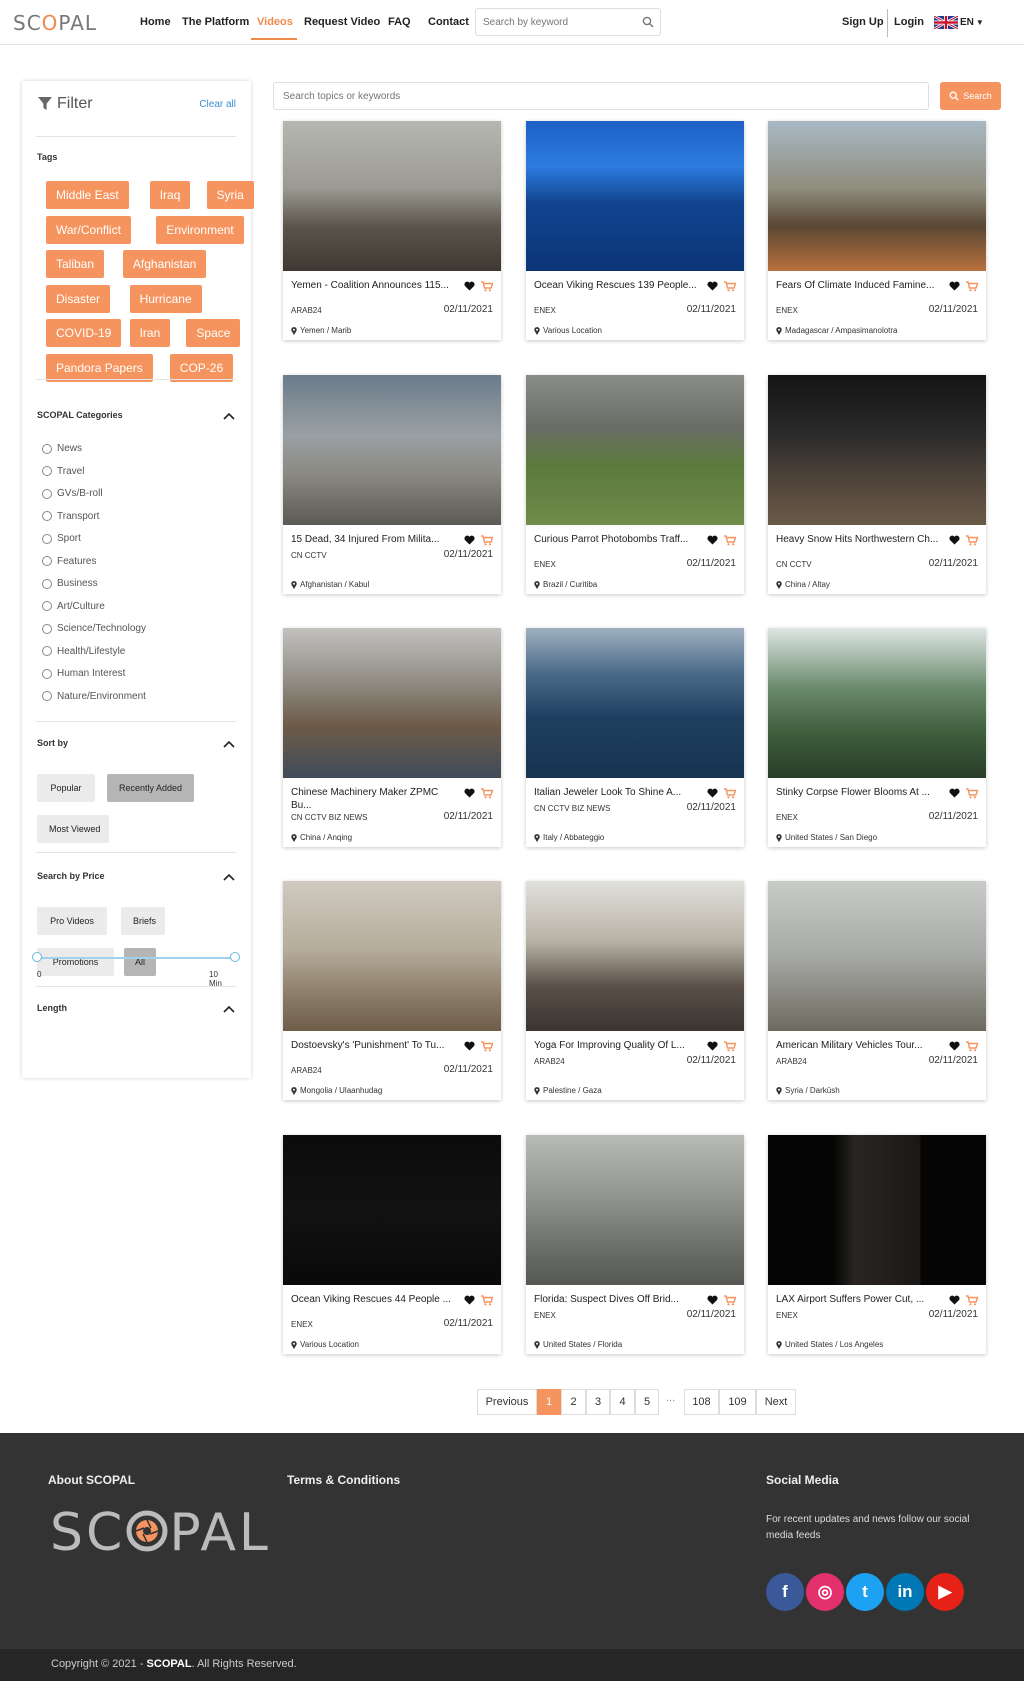  Describe the element at coordinates (945, 1592) in the screenshot. I see `youtube-icon: ▶` at that location.